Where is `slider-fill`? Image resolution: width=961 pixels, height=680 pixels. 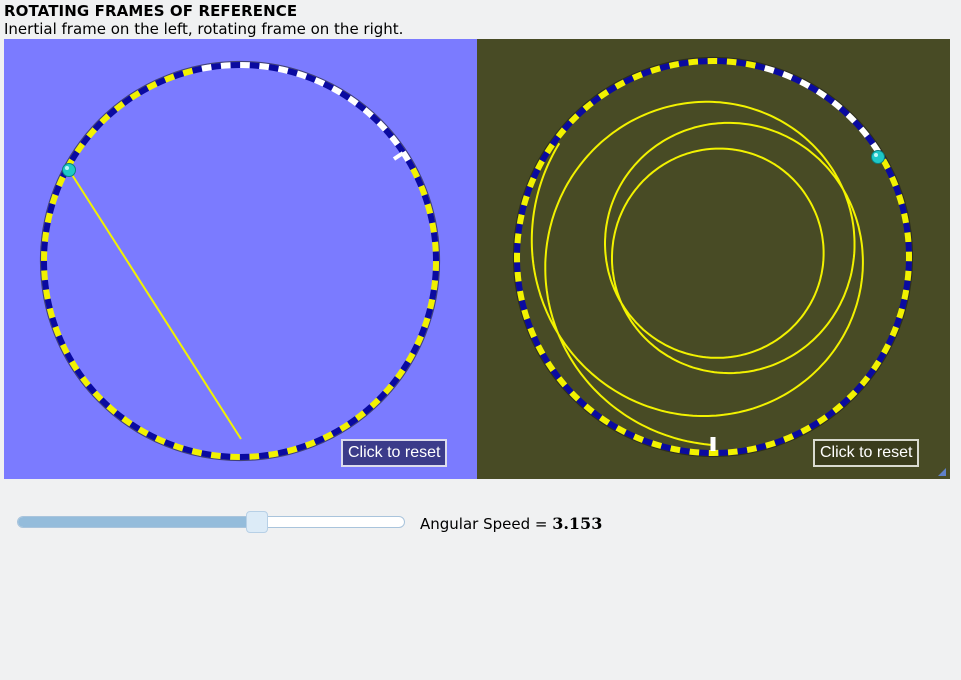 slider-fill is located at coordinates (138, 522).